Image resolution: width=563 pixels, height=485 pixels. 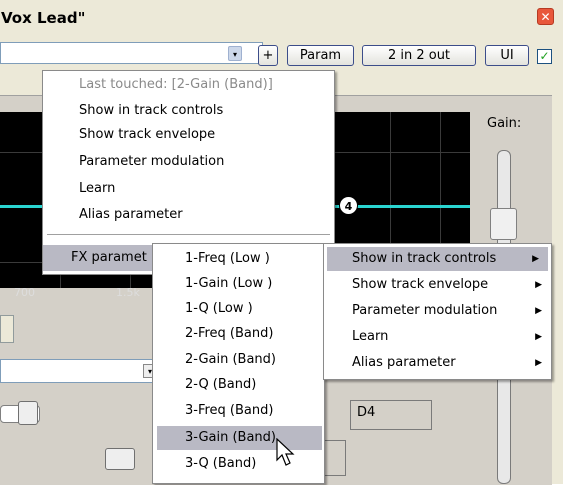 What do you see at coordinates (320, 55) in the screenshot?
I see `param-button: Param` at bounding box center [320, 55].